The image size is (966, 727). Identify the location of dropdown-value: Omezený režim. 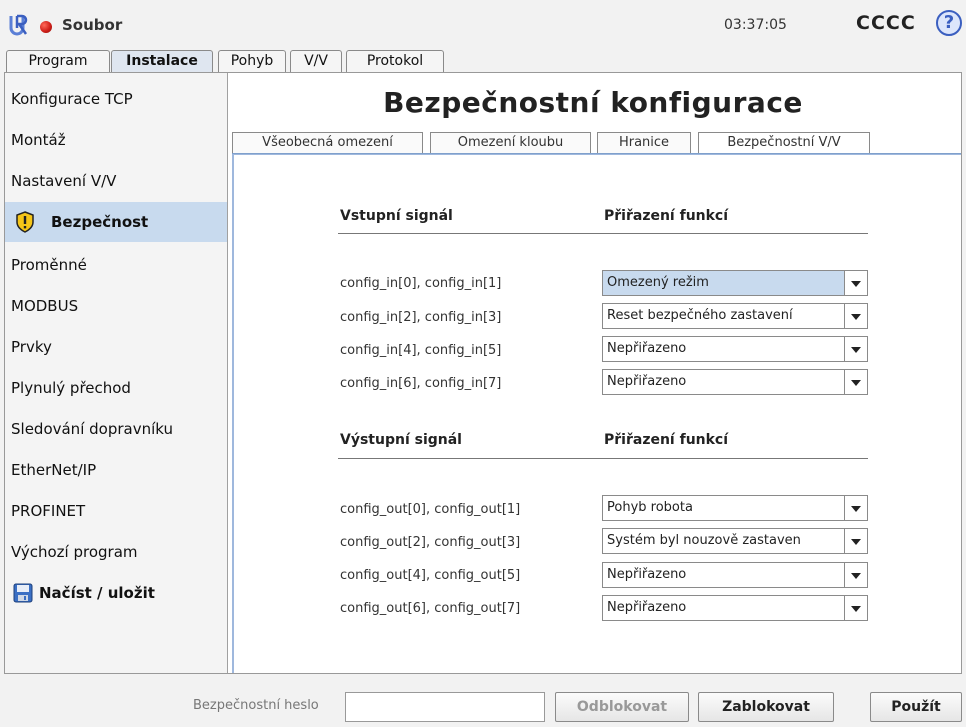
(658, 282).